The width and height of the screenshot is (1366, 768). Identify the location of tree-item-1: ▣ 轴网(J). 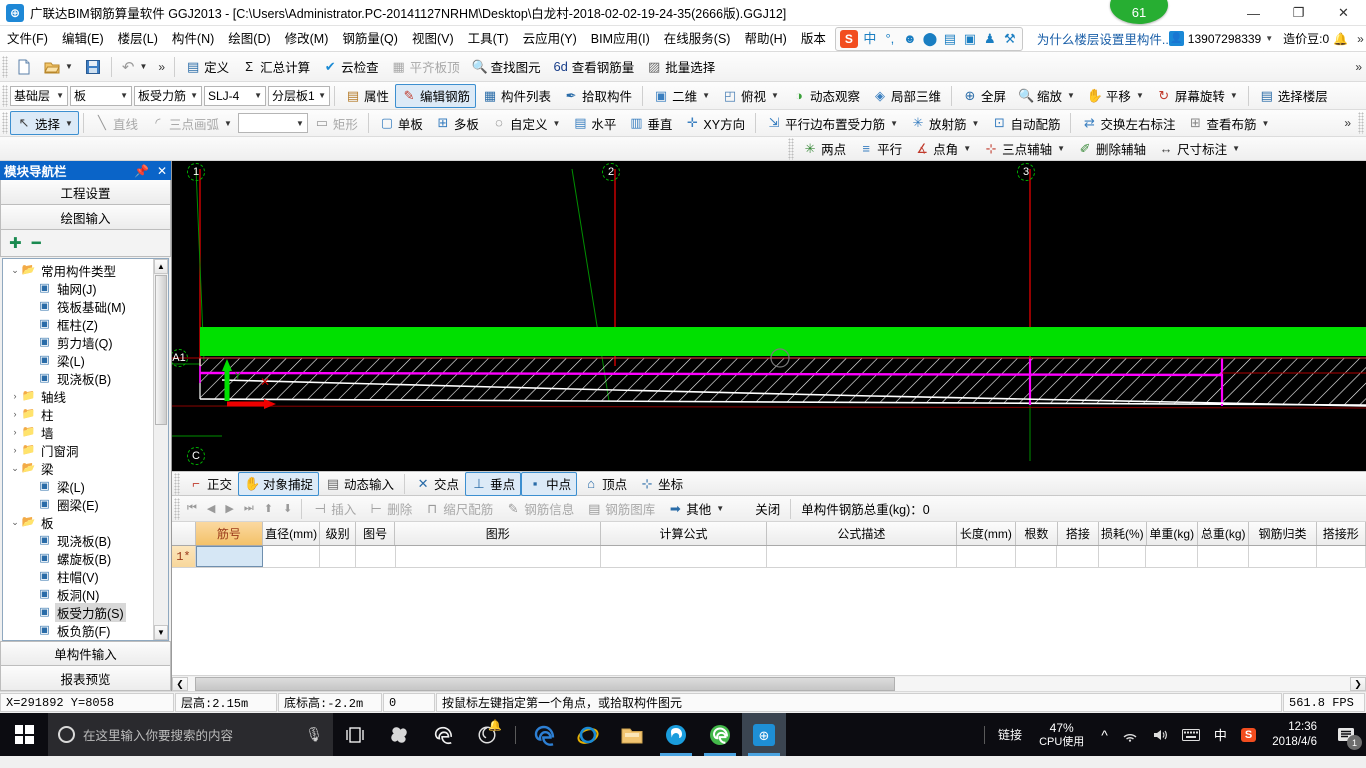
(86, 288).